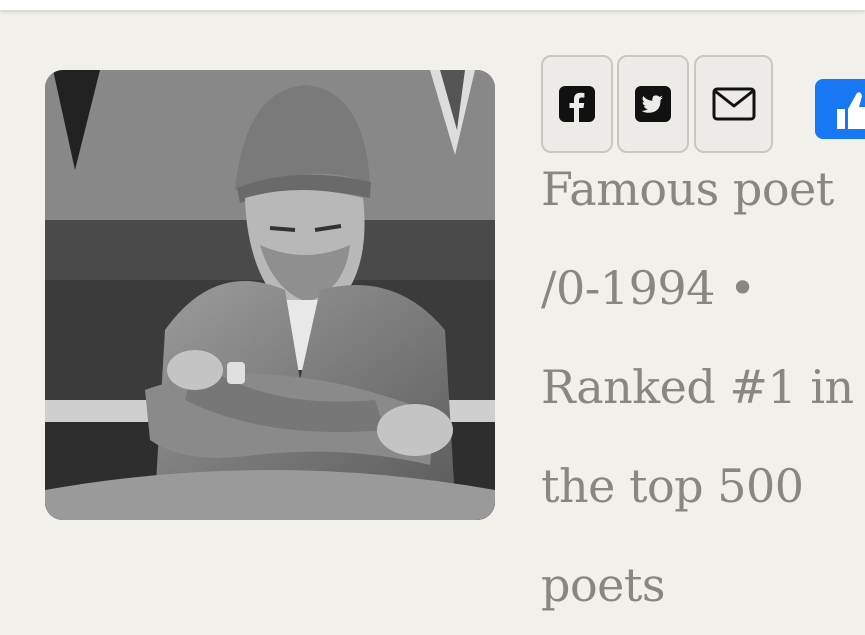 The width and height of the screenshot is (865, 635). Describe the element at coordinates (687, 189) in the screenshot. I see `poet-description: Famous poet` at that location.